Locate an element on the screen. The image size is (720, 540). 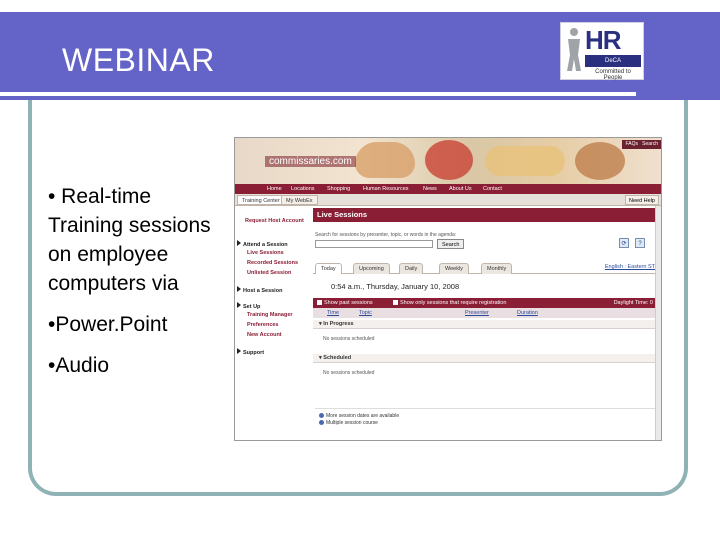
logo-subtitle: DeCA HEADQUARTERS is located at coordinates (613, 65).